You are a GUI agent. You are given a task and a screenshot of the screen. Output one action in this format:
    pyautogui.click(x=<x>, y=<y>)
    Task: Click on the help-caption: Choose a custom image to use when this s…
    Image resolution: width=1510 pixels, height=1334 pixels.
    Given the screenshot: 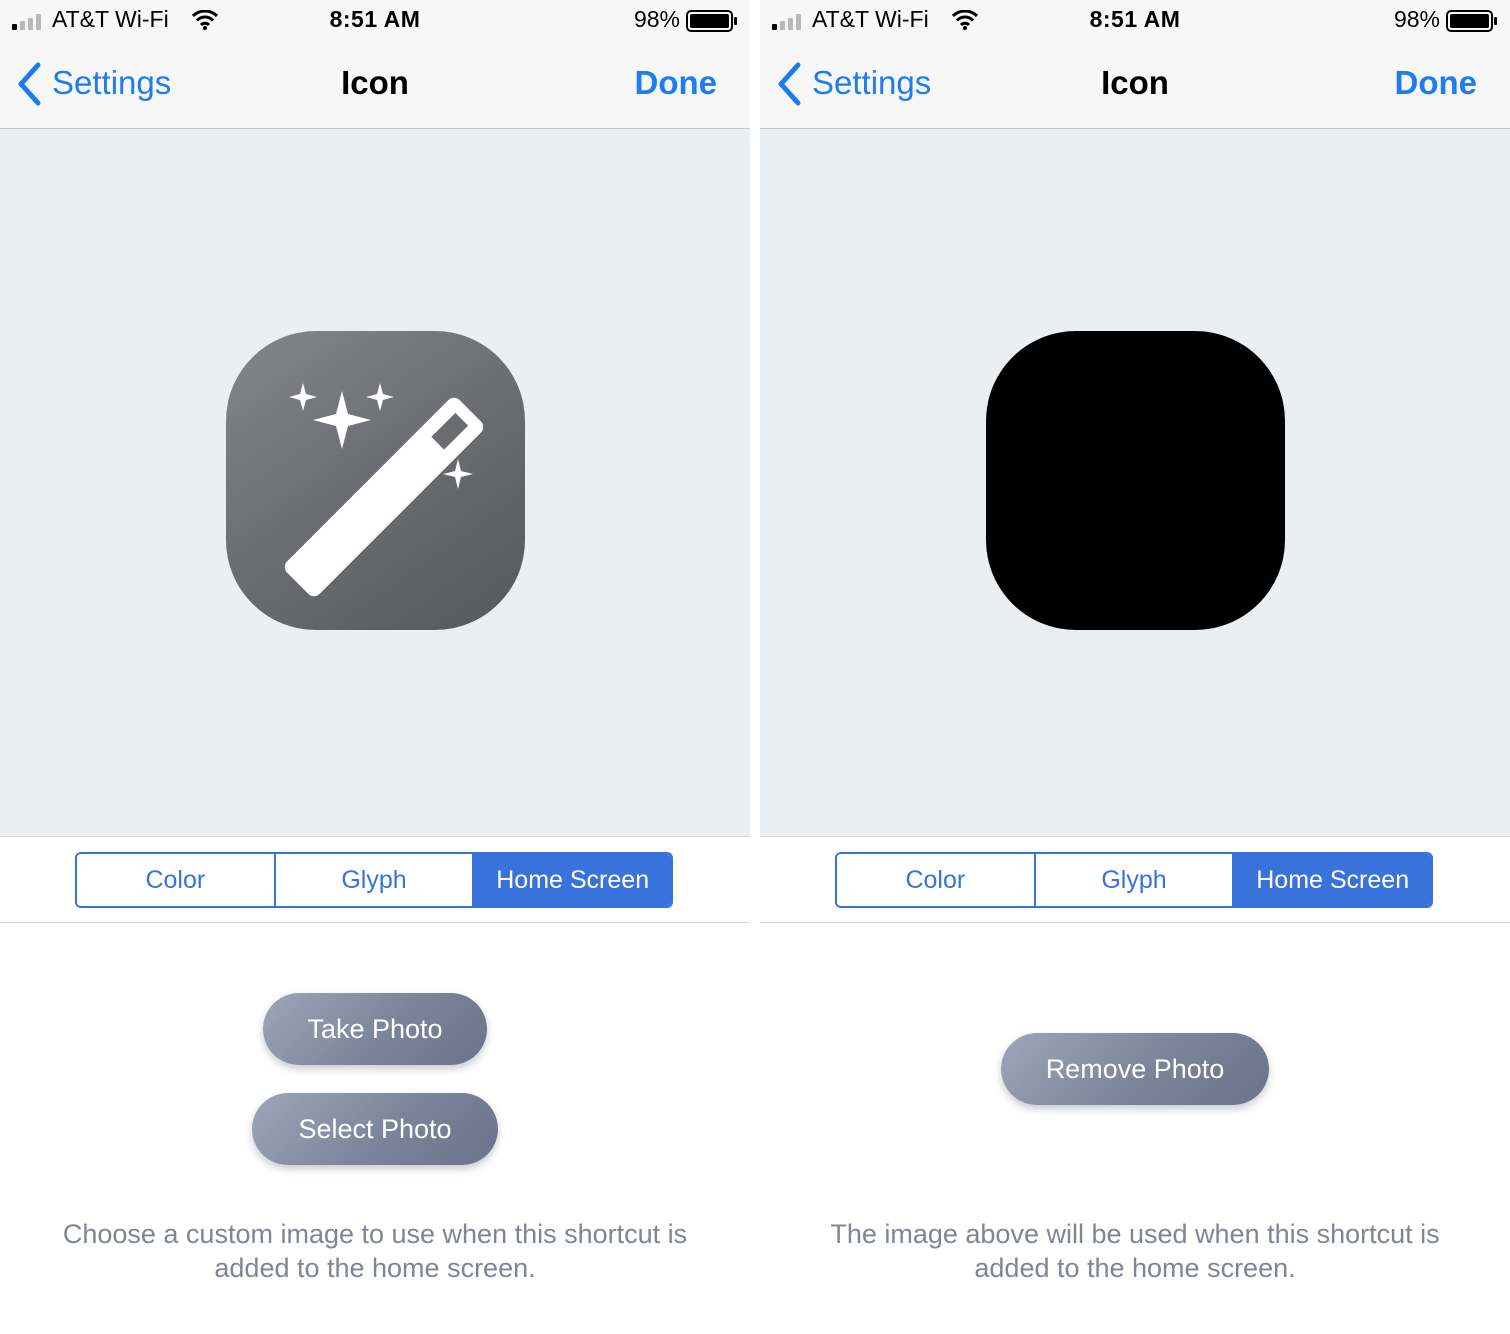 What is the action you would take?
    pyautogui.click(x=375, y=1251)
    